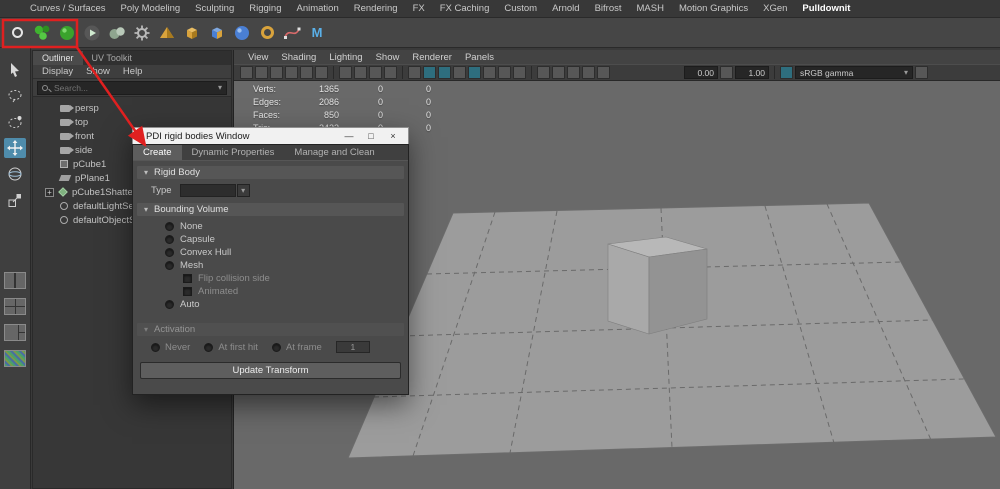 The width and height of the screenshot is (1000, 489). Describe the element at coordinates (520, 8) in the screenshot. I see `menubar-item-custom: Custom` at that location.